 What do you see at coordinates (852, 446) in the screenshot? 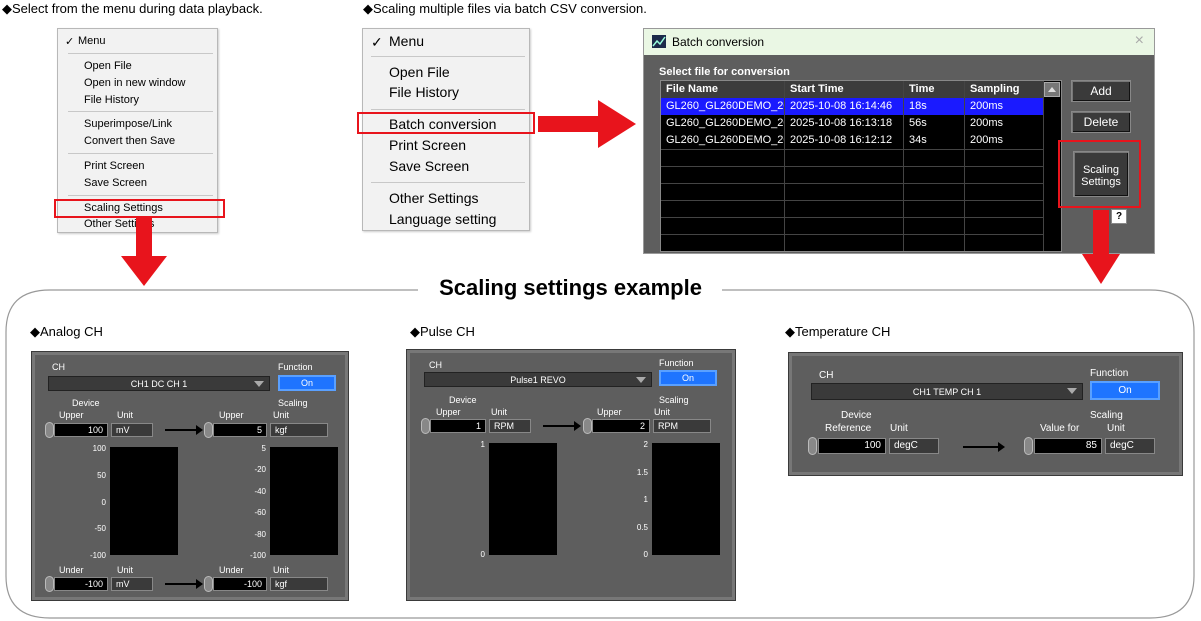
I see `device-reference-input: 100` at bounding box center [852, 446].